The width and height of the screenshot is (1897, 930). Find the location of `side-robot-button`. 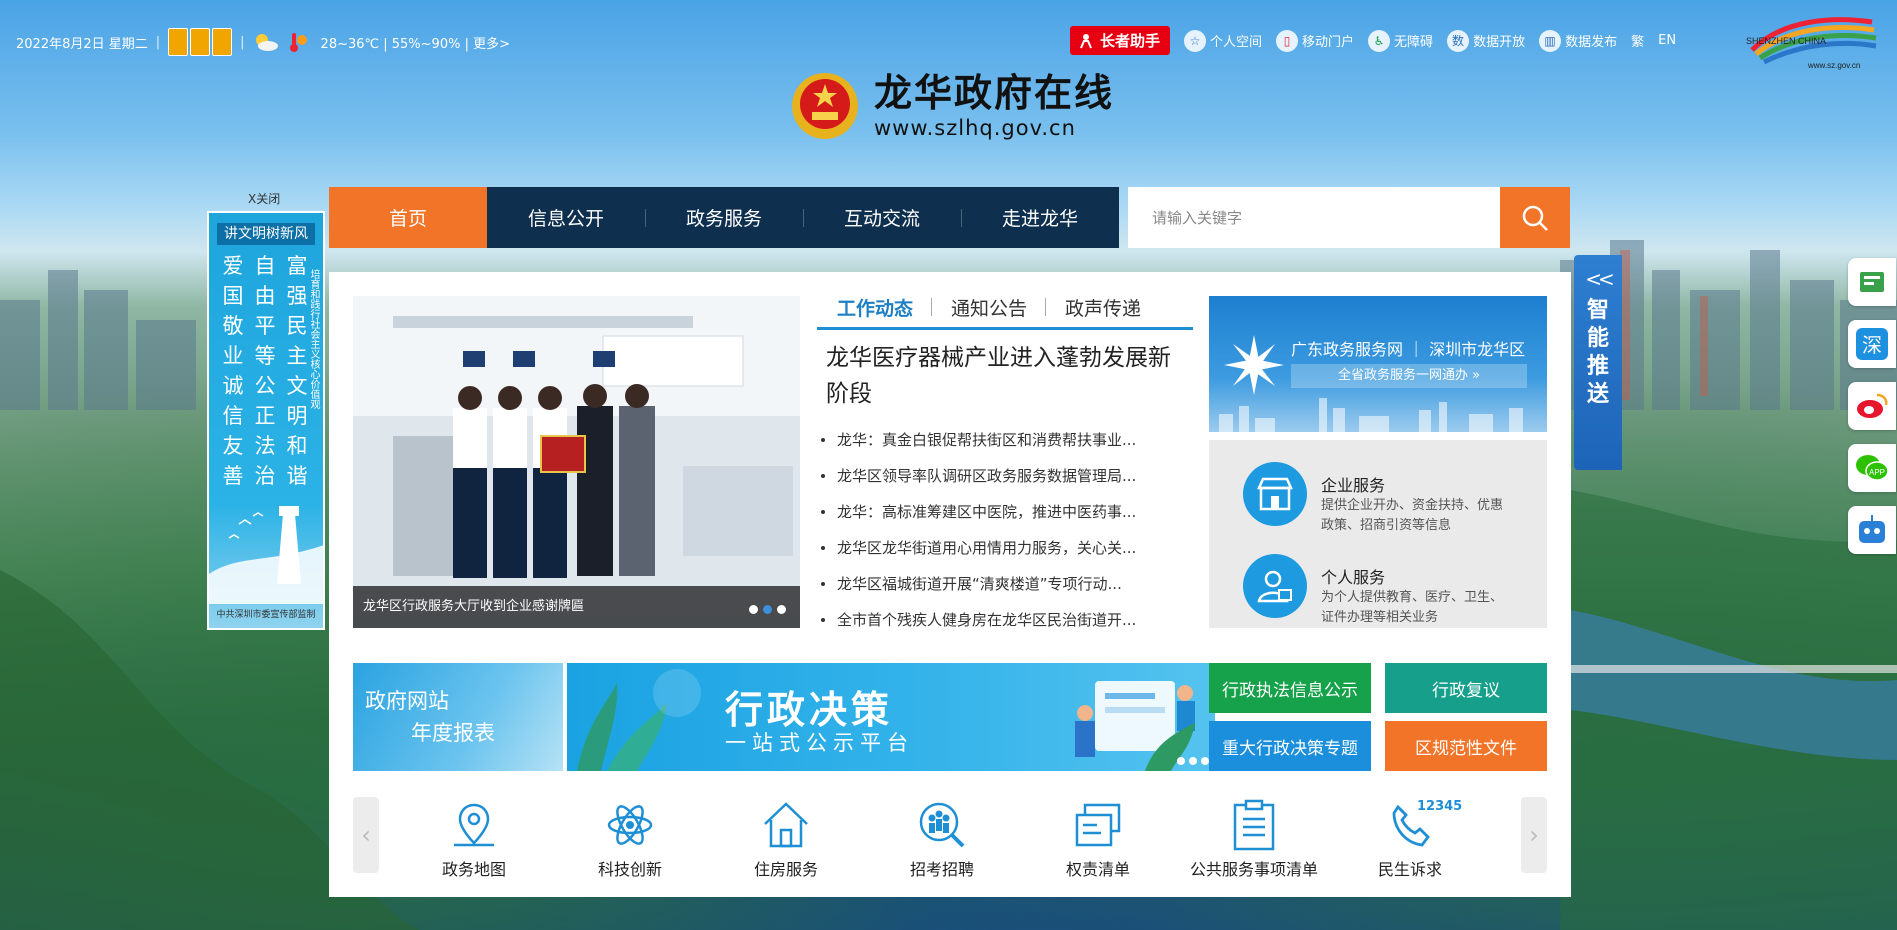

side-robot-button is located at coordinates (1872, 530).